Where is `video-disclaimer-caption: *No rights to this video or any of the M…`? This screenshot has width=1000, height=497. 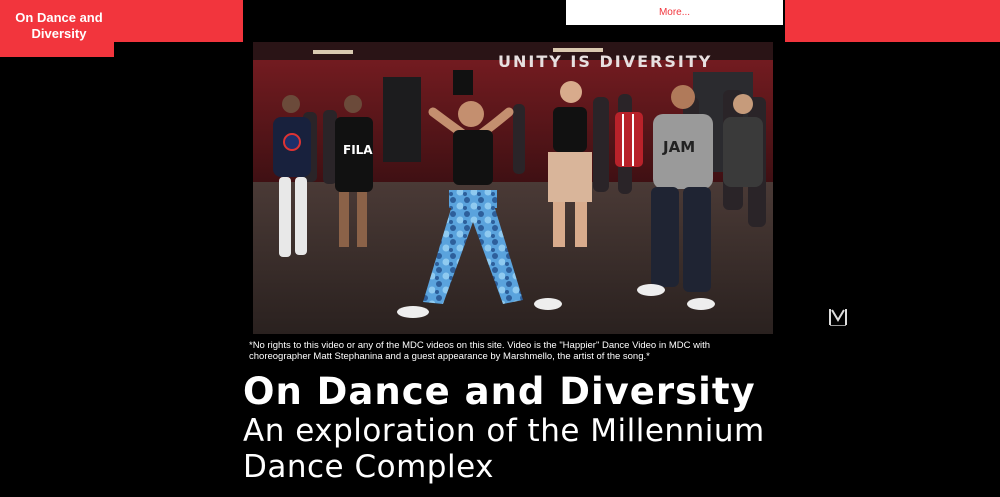 video-disclaimer-caption: *No rights to this video or any of the M… is located at coordinates (480, 351).